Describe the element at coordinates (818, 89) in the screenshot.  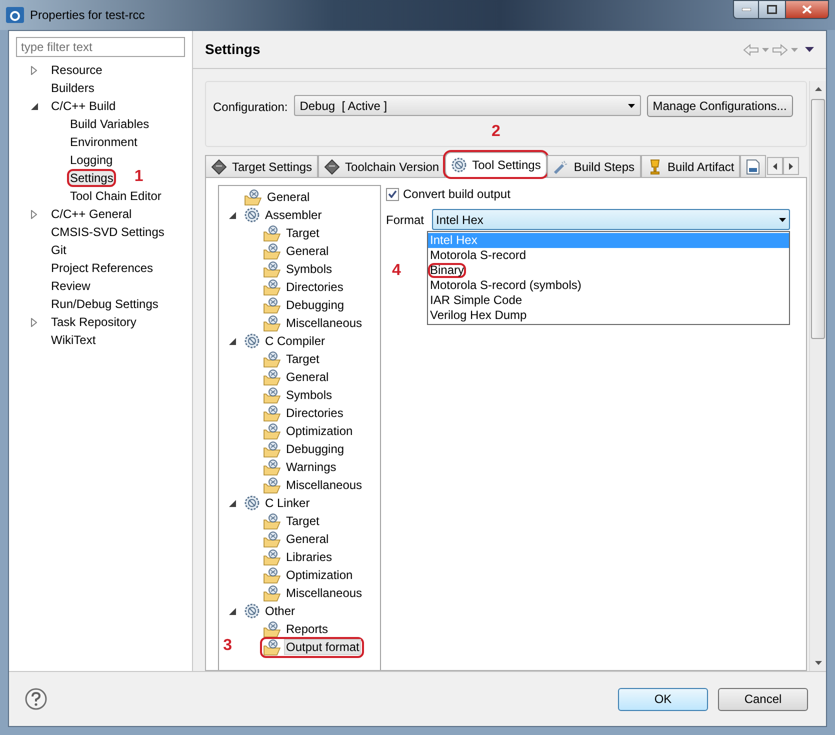
I see `up-arrow-icon` at that location.